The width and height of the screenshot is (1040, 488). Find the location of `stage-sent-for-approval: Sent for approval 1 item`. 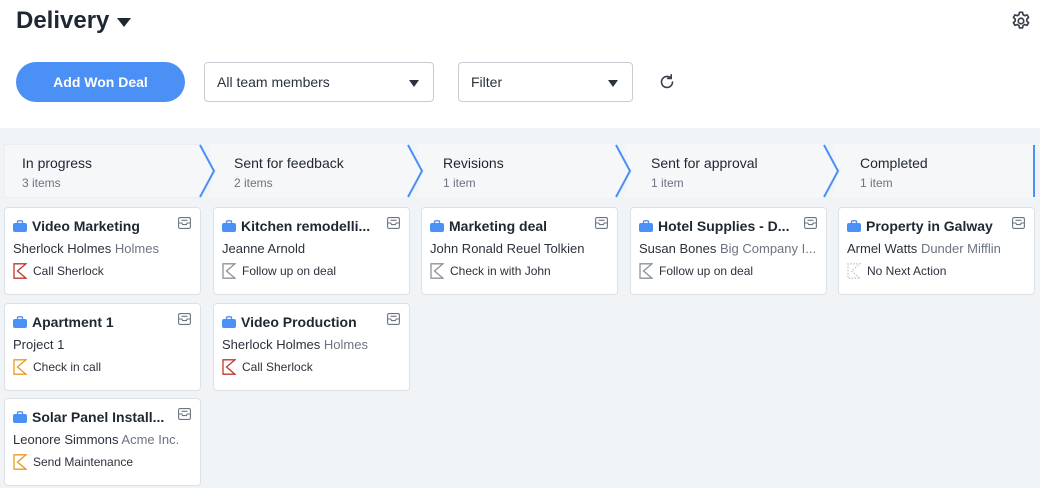

stage-sent-for-approval: Sent for approval 1 item is located at coordinates (728, 171).